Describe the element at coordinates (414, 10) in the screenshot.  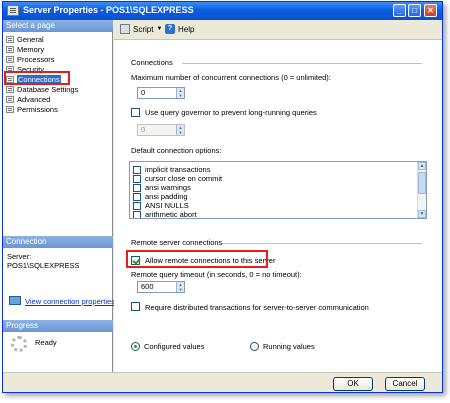
I see `maximize-button: □` at that location.